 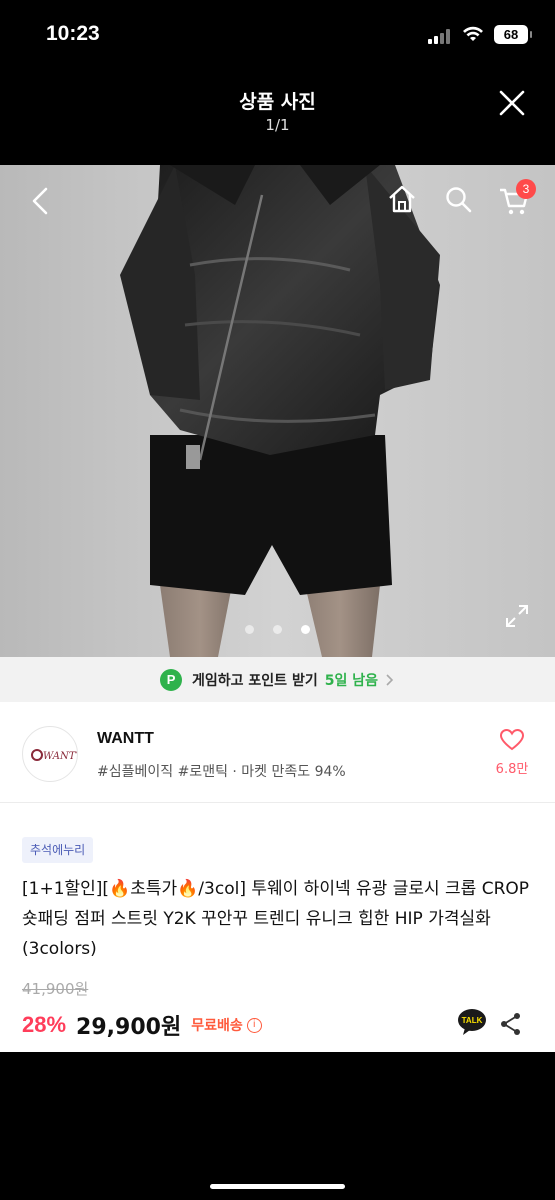 I want to click on sale-price: 29,900원, so click(x=129, y=1027).